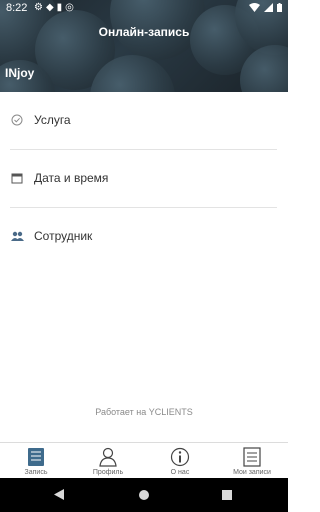 The width and height of the screenshot is (320, 512). I want to click on status-time: 8:22, so click(17, 8).